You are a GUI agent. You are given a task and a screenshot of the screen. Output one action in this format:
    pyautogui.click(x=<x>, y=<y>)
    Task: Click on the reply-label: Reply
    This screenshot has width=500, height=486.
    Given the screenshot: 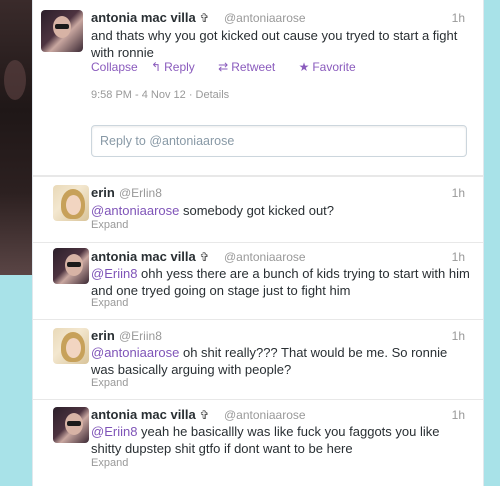 What is the action you would take?
    pyautogui.click(x=179, y=67)
    